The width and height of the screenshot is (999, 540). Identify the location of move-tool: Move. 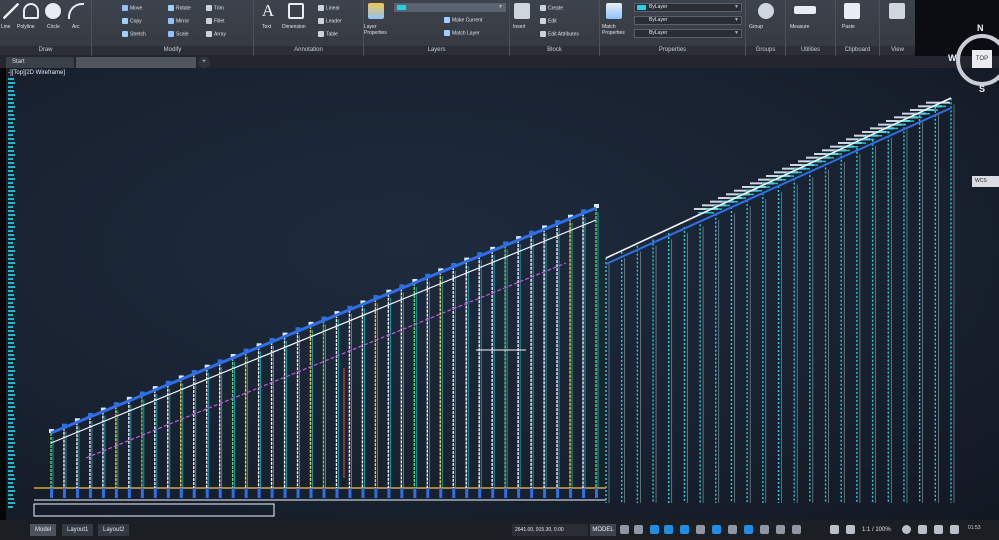
(132, 8).